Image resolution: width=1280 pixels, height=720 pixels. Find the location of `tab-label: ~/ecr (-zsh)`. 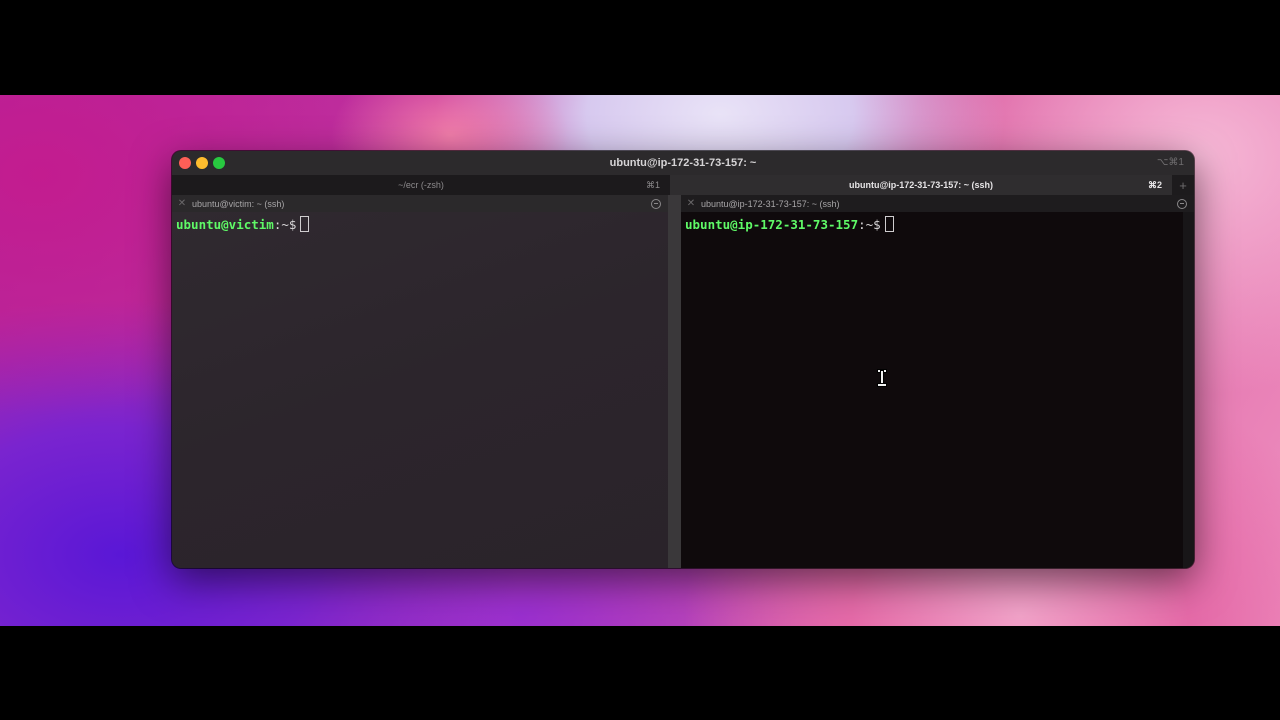

tab-label: ~/ecr (-zsh) is located at coordinates (421, 185).